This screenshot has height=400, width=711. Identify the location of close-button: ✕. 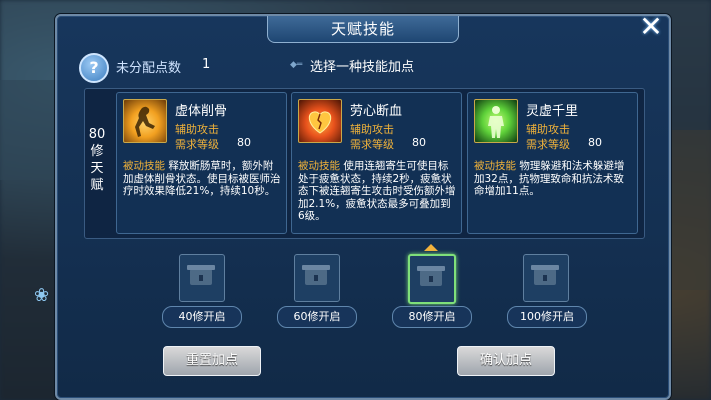
(651, 28).